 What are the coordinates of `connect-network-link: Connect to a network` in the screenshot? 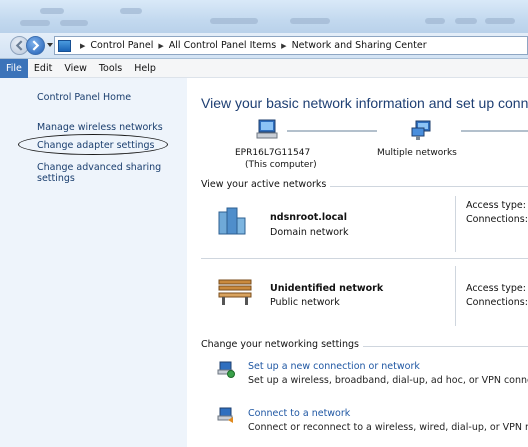 It's located at (299, 413).